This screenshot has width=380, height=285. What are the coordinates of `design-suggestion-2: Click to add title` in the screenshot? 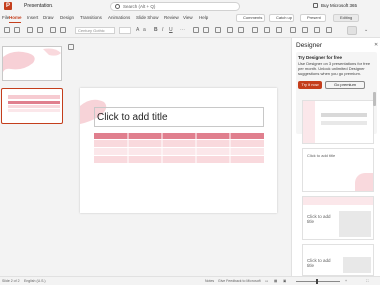 It's located at (338, 170).